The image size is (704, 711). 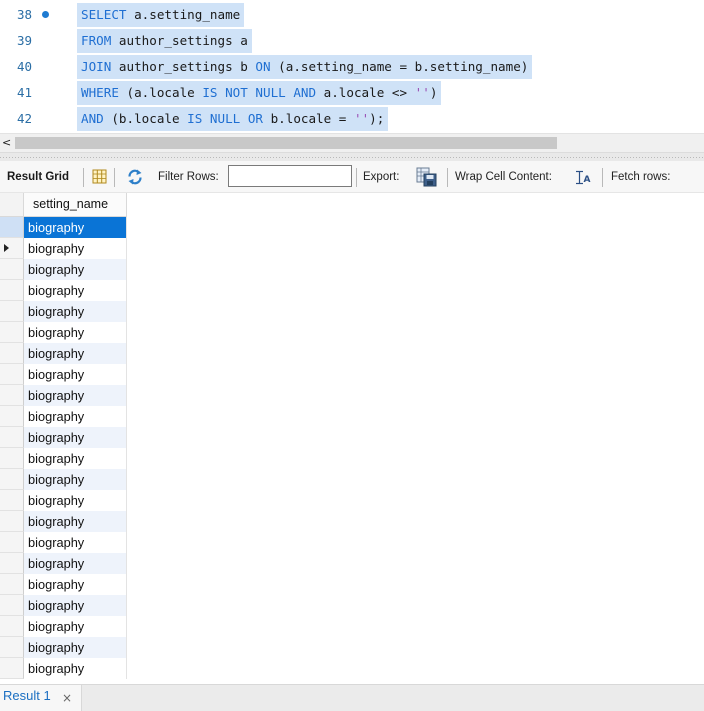 I want to click on code-text: FROM author_settings a, so click(x=164, y=41).